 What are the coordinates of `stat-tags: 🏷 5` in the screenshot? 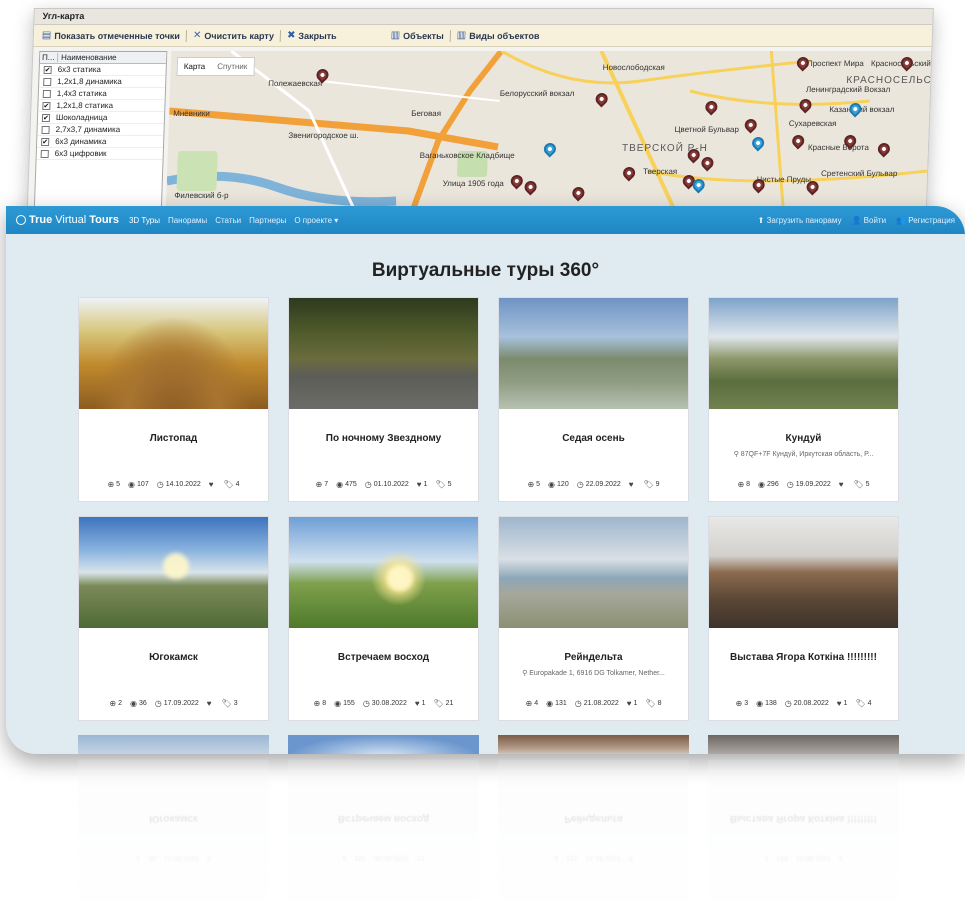 It's located at (443, 484).